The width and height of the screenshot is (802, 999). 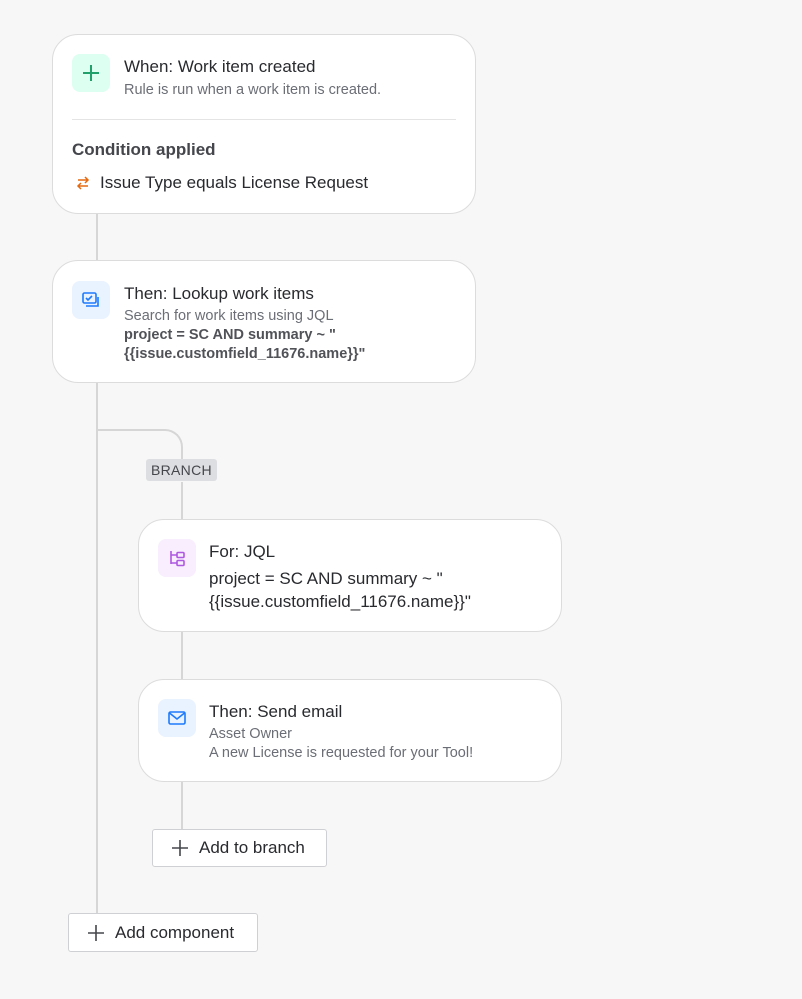 I want to click on swap-icon, so click(x=83, y=183).